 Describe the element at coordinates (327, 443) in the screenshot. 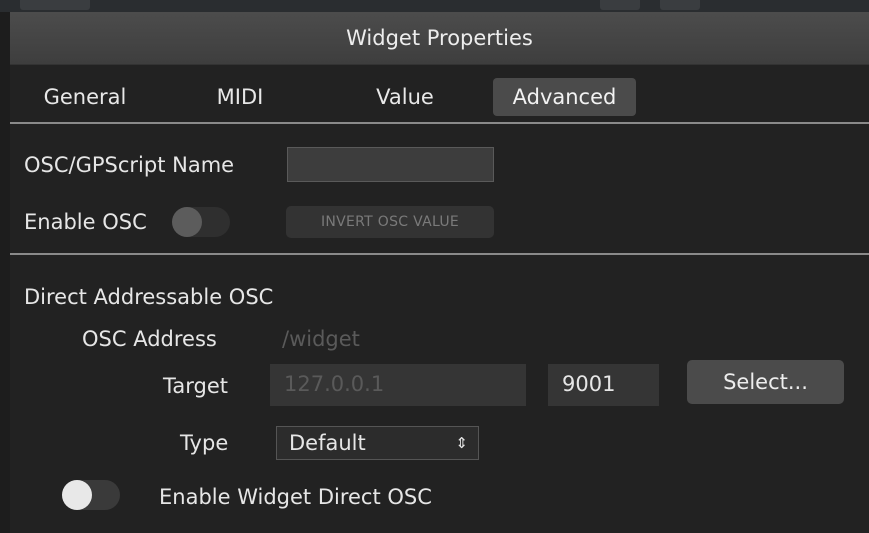

I see `type-select-value: Default` at that location.